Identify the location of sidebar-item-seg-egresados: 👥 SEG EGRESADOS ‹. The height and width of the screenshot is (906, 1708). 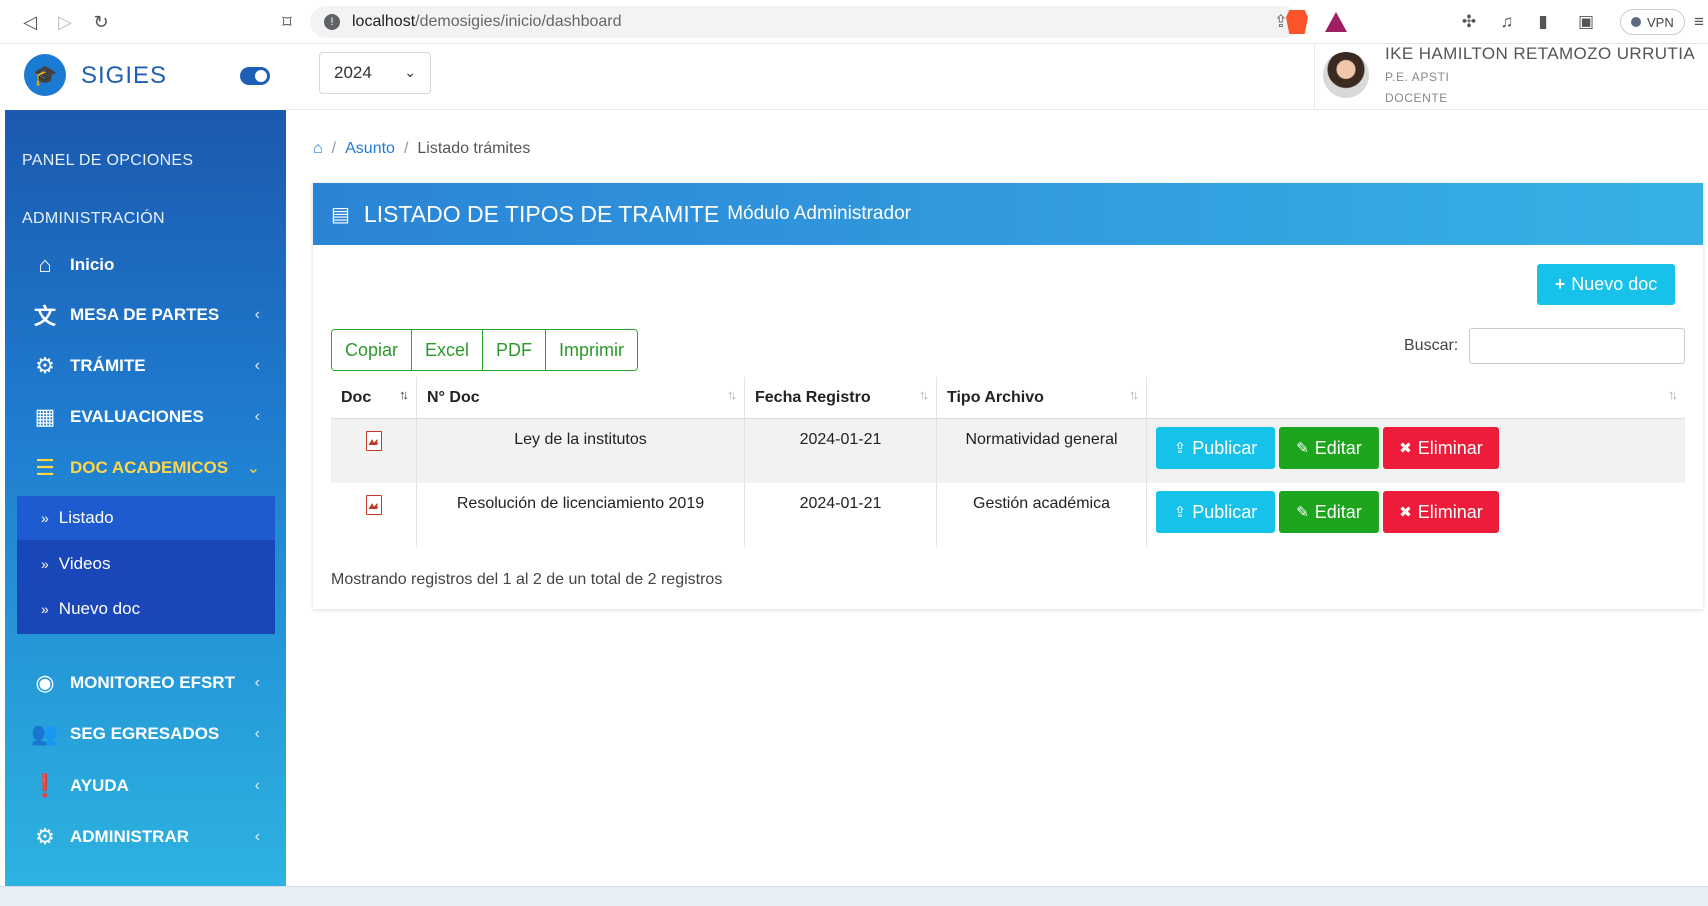
(145, 734).